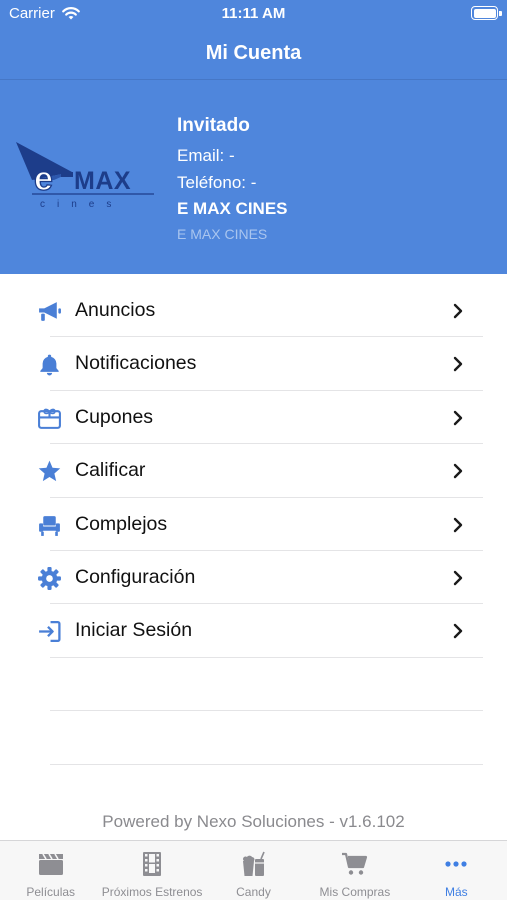  What do you see at coordinates (253, 471) in the screenshot?
I see `menu-item-calificar: Calificar` at bounding box center [253, 471].